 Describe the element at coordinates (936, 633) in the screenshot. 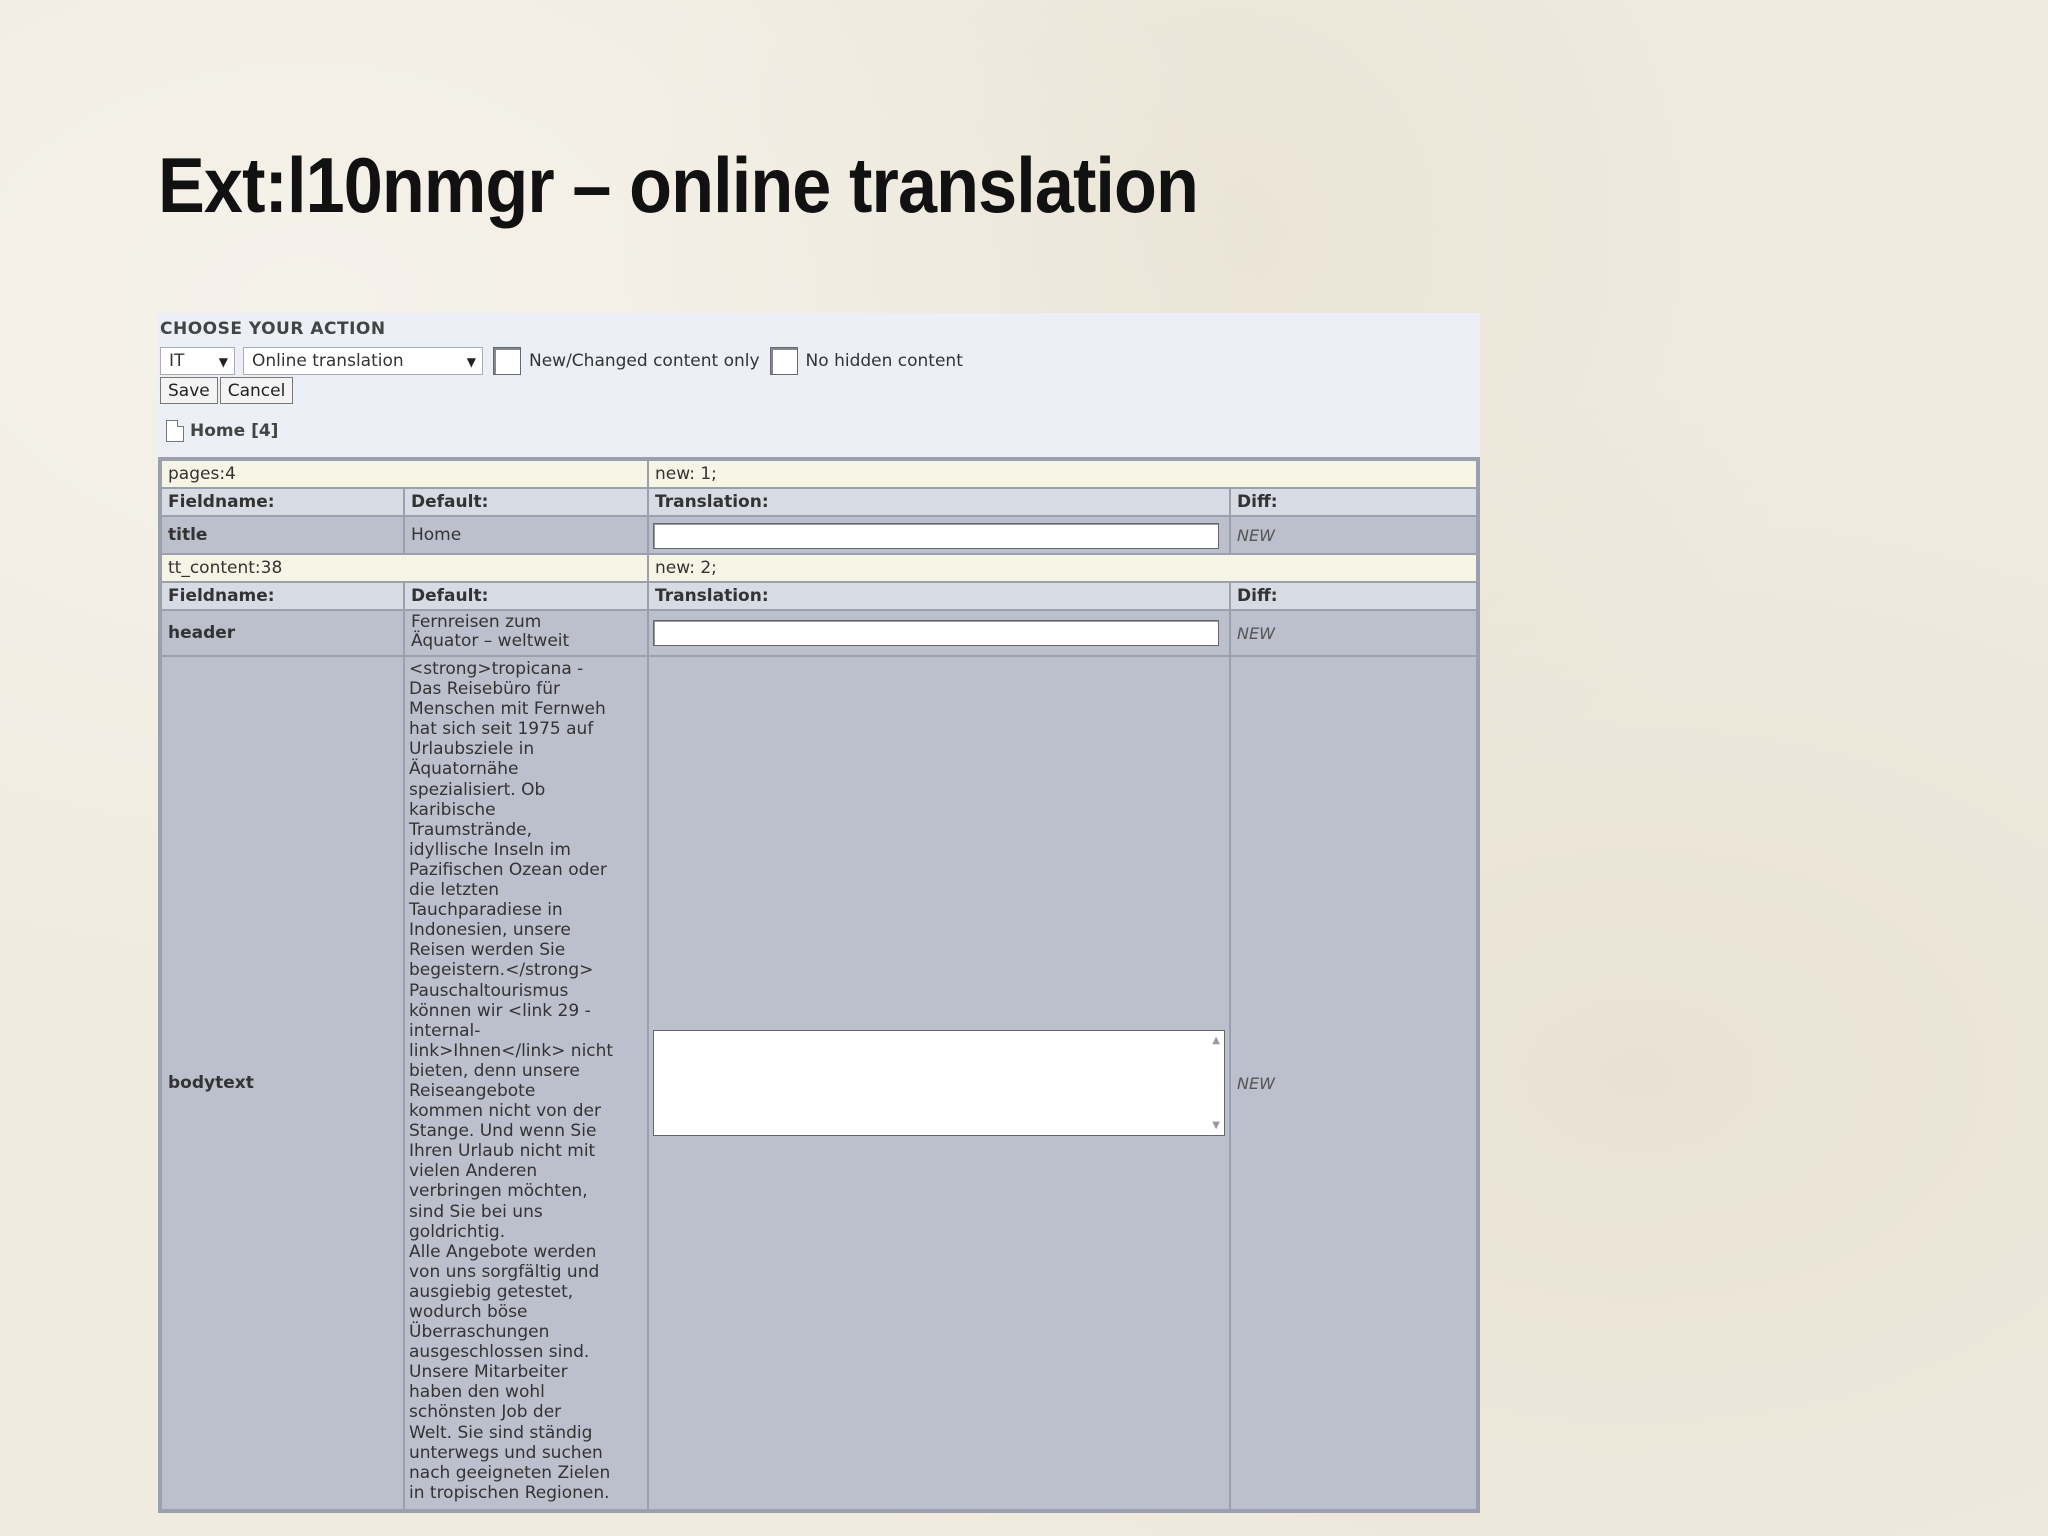

I see `header-translation-input` at that location.